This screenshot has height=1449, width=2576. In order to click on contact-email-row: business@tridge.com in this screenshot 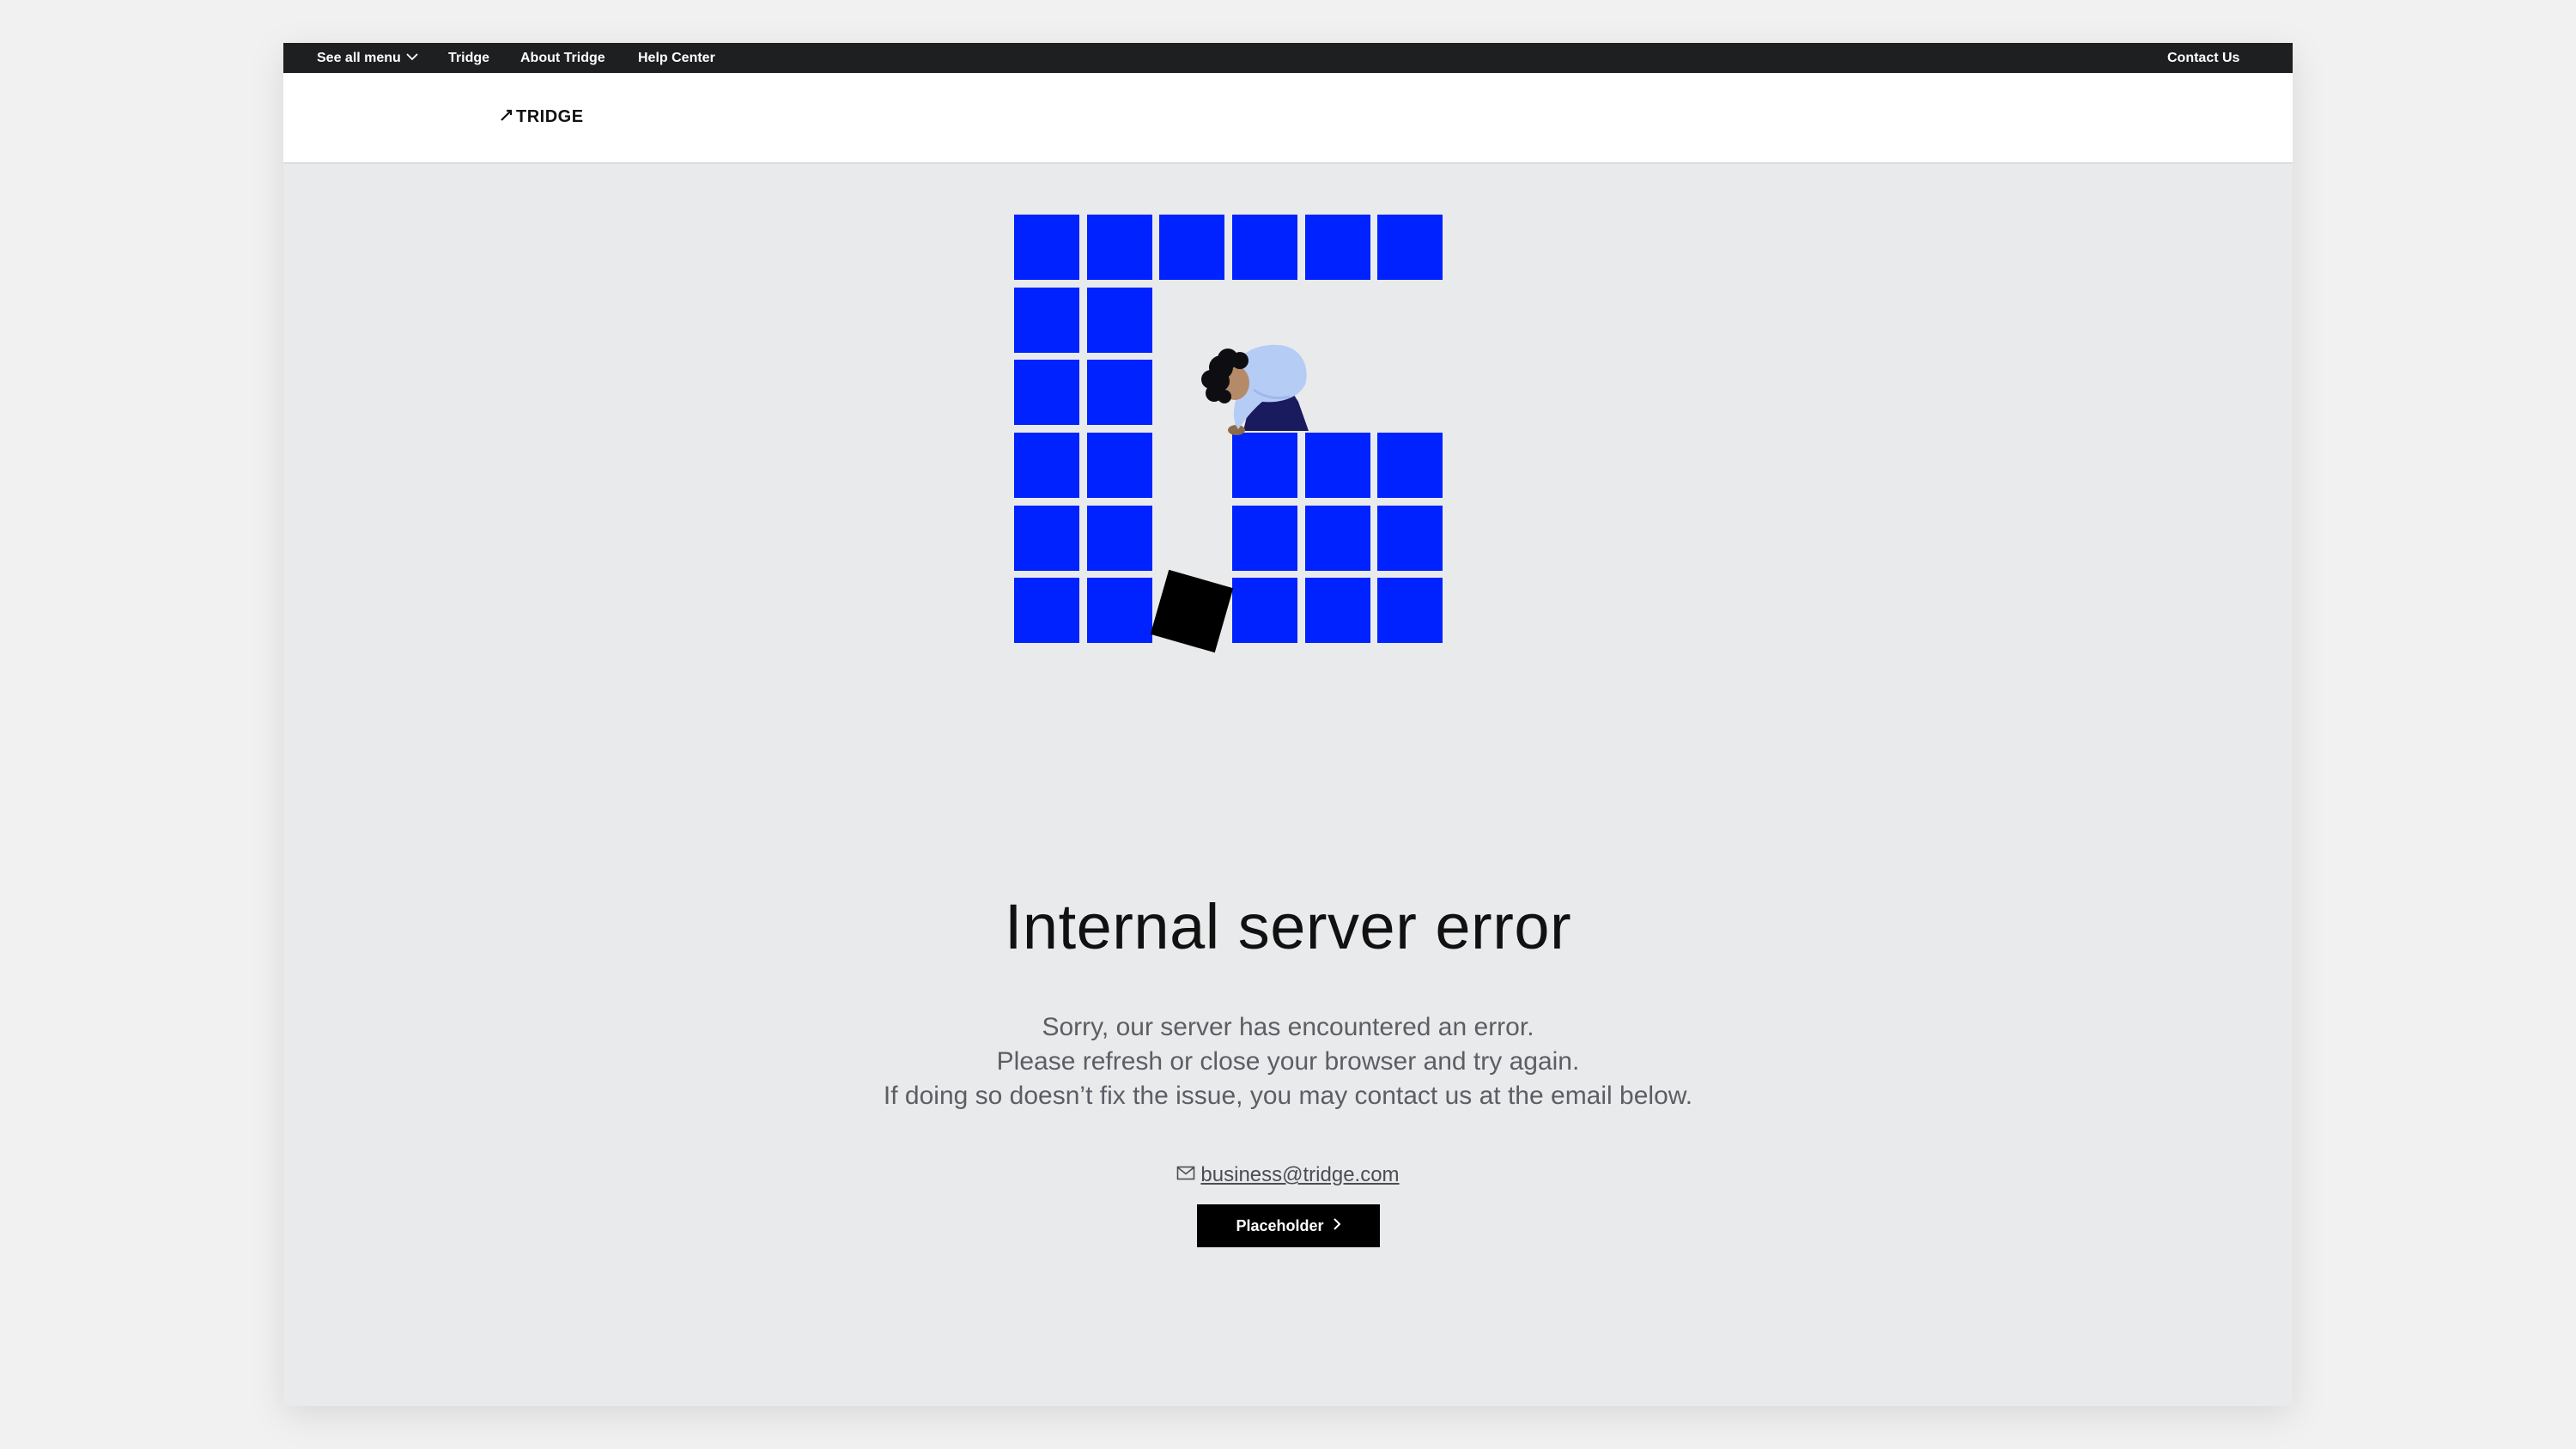, I will do `click(1288, 1175)`.